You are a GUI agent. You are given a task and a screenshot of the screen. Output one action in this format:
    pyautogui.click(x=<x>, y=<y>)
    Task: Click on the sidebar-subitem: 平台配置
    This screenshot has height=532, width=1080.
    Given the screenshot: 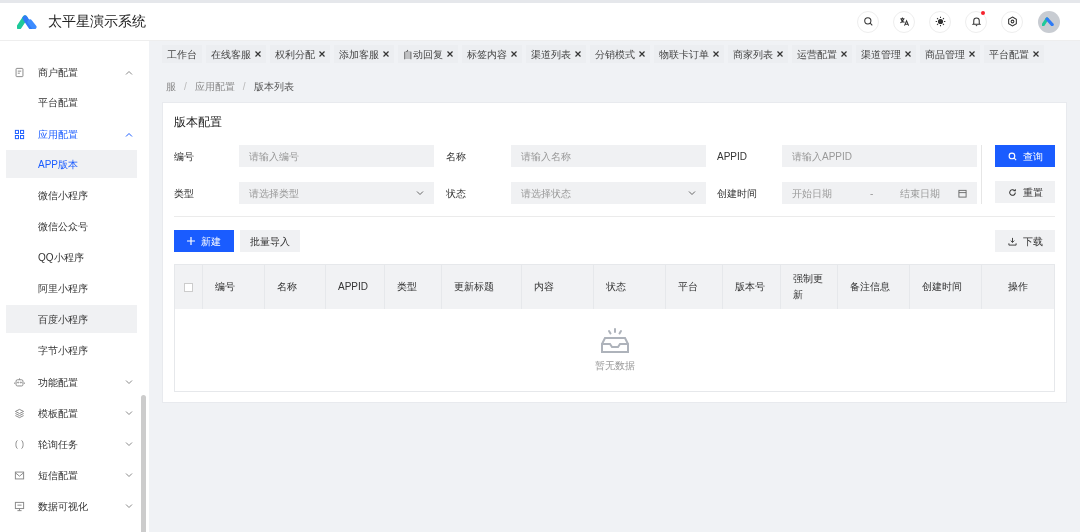 What is the action you would take?
    pyautogui.click(x=71, y=102)
    